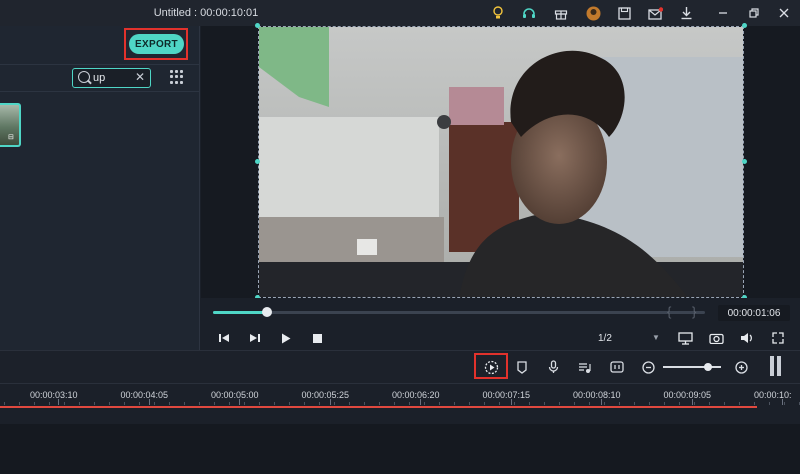  What do you see at coordinates (694, 311) in the screenshot?
I see `mark-out-icon: }` at bounding box center [694, 311].